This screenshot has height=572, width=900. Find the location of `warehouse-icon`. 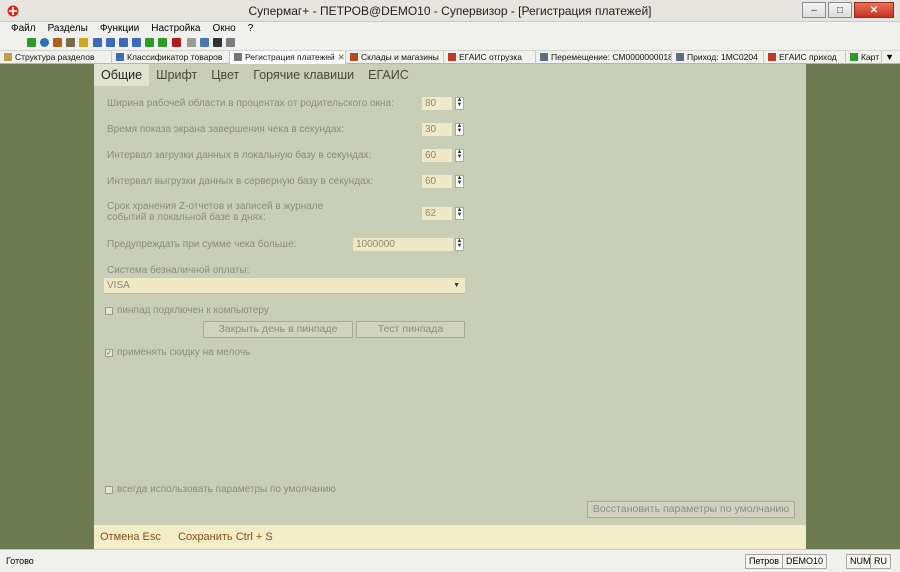

warehouse-icon is located at coordinates (354, 57).